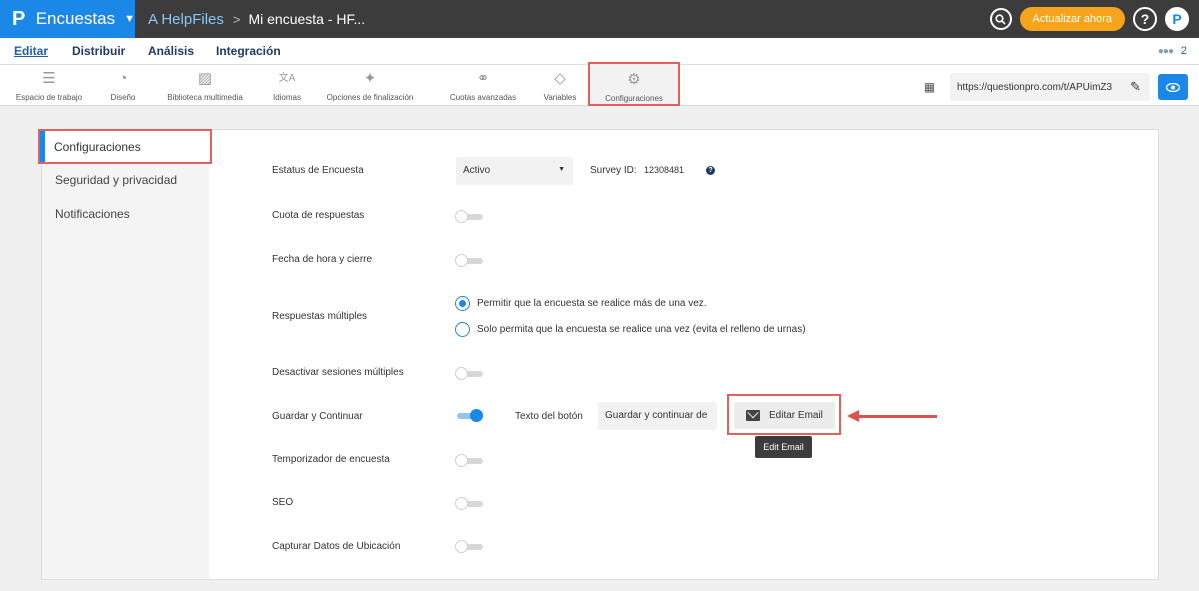 The height and width of the screenshot is (591, 1199). Describe the element at coordinates (317, 416) in the screenshot. I see `save-continue-label: Guardar y Continuar` at that location.